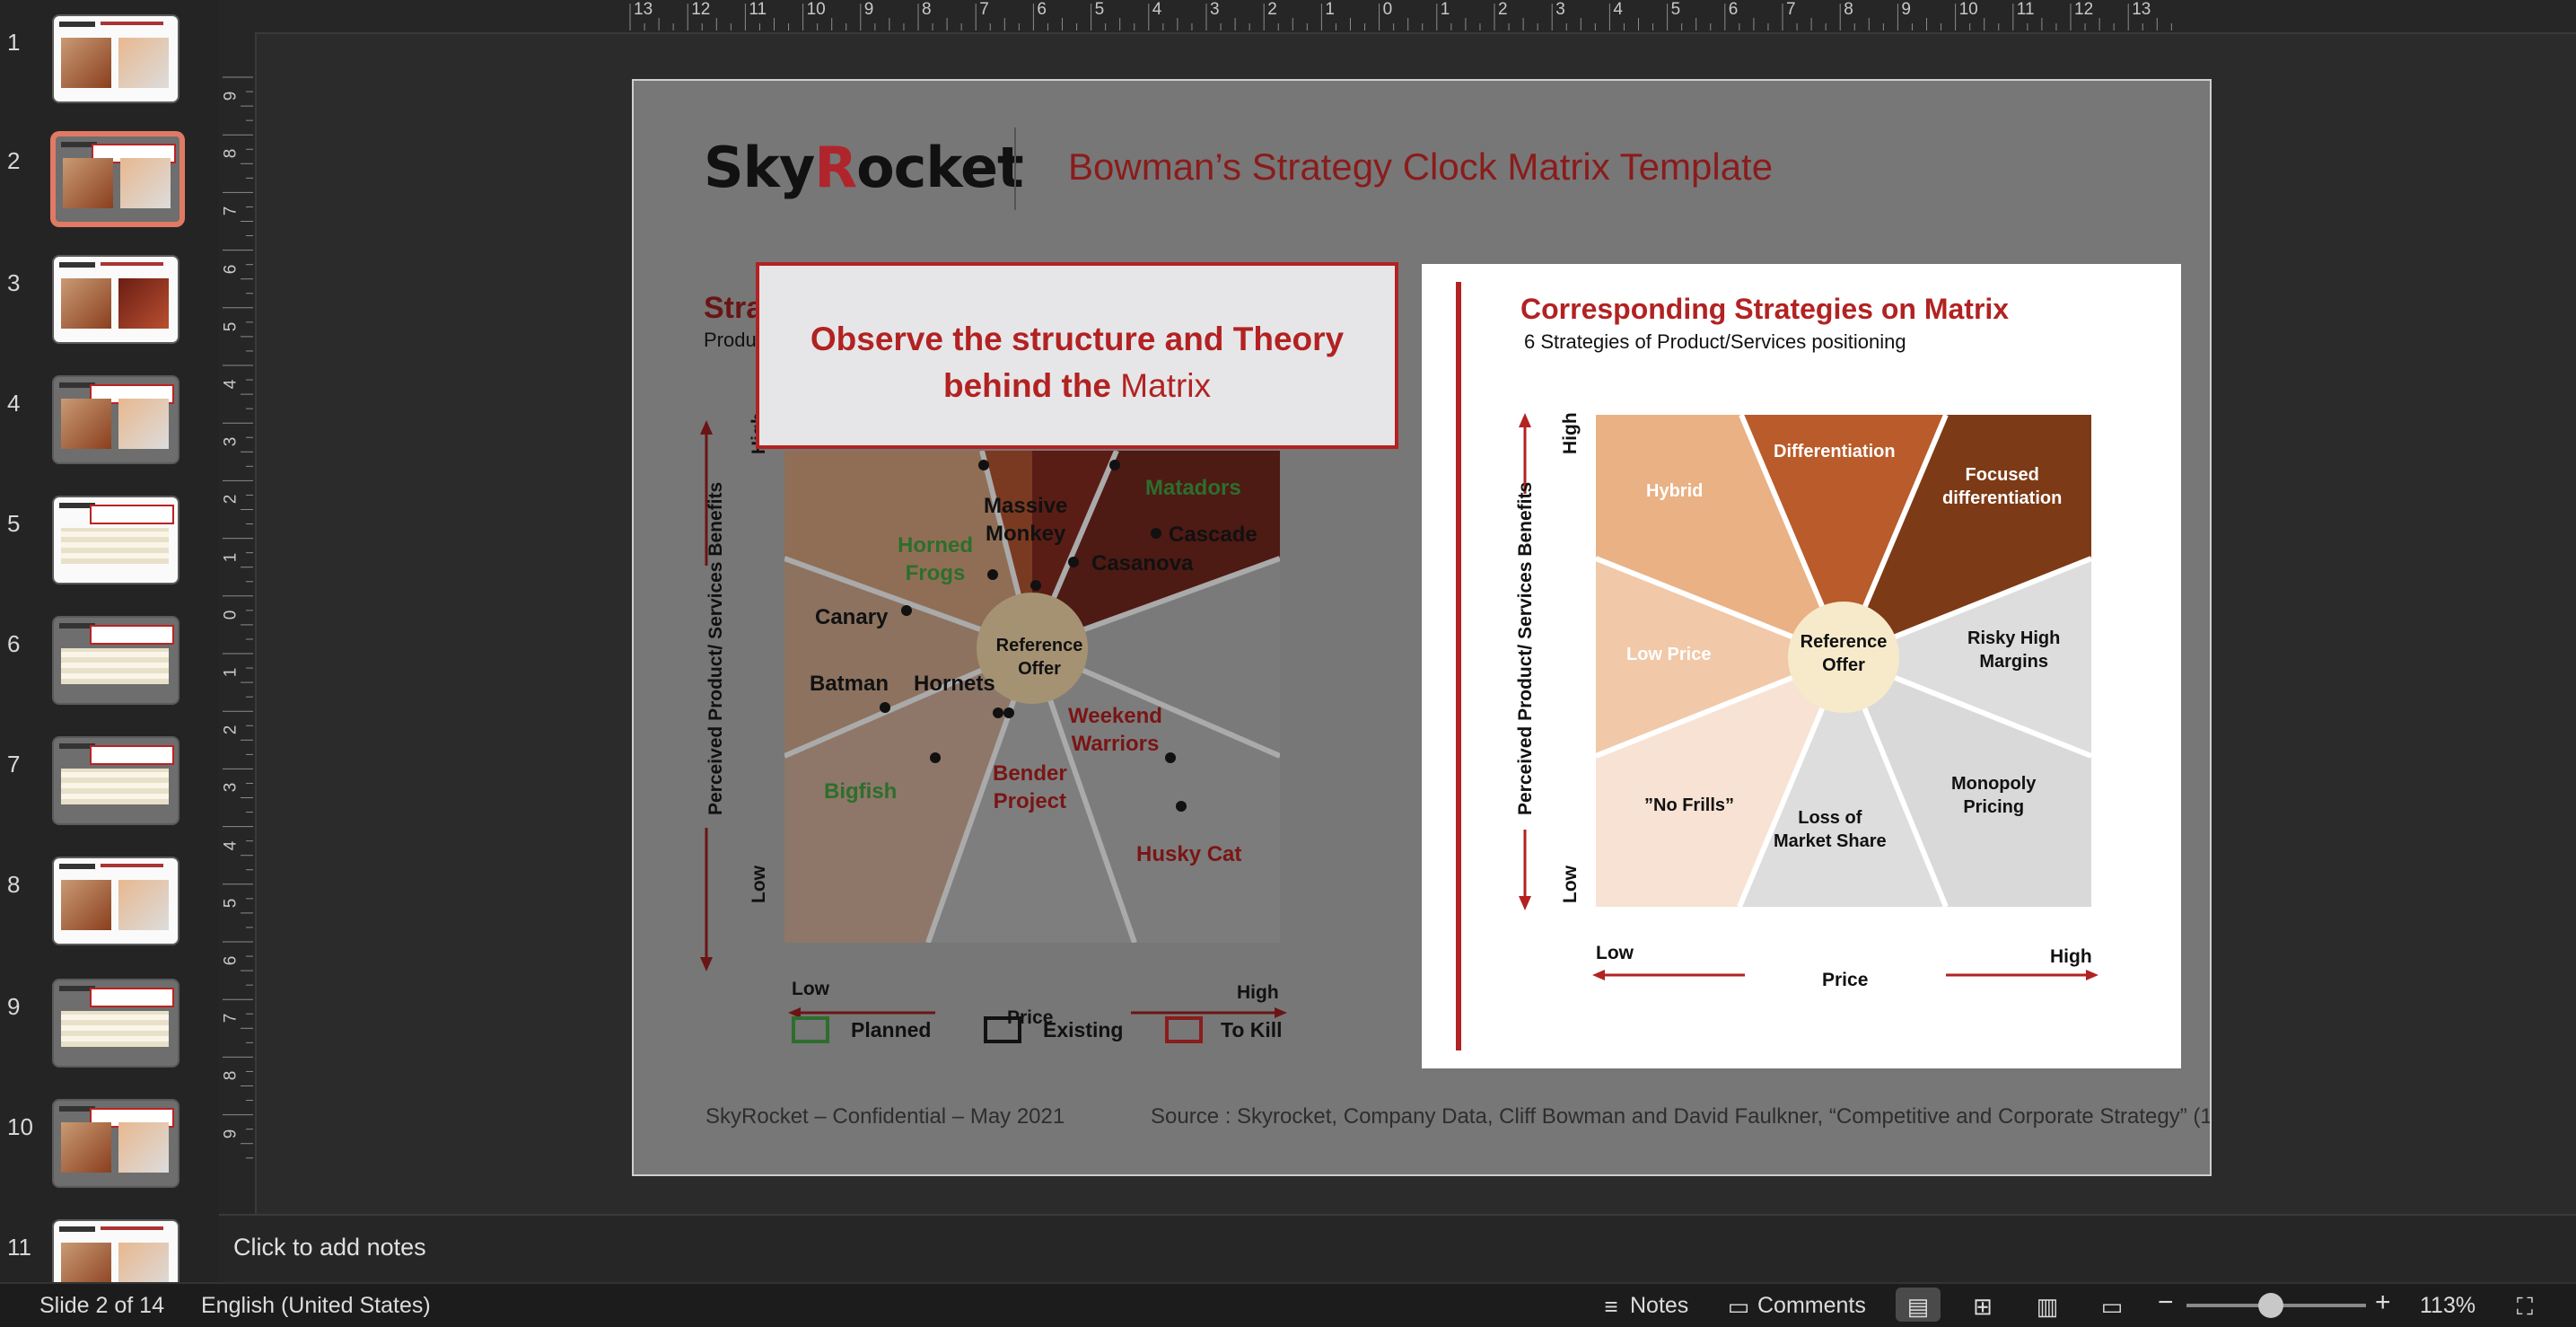  I want to click on matrix-legend: Planned Existing To Kill, so click(1043, 1031).